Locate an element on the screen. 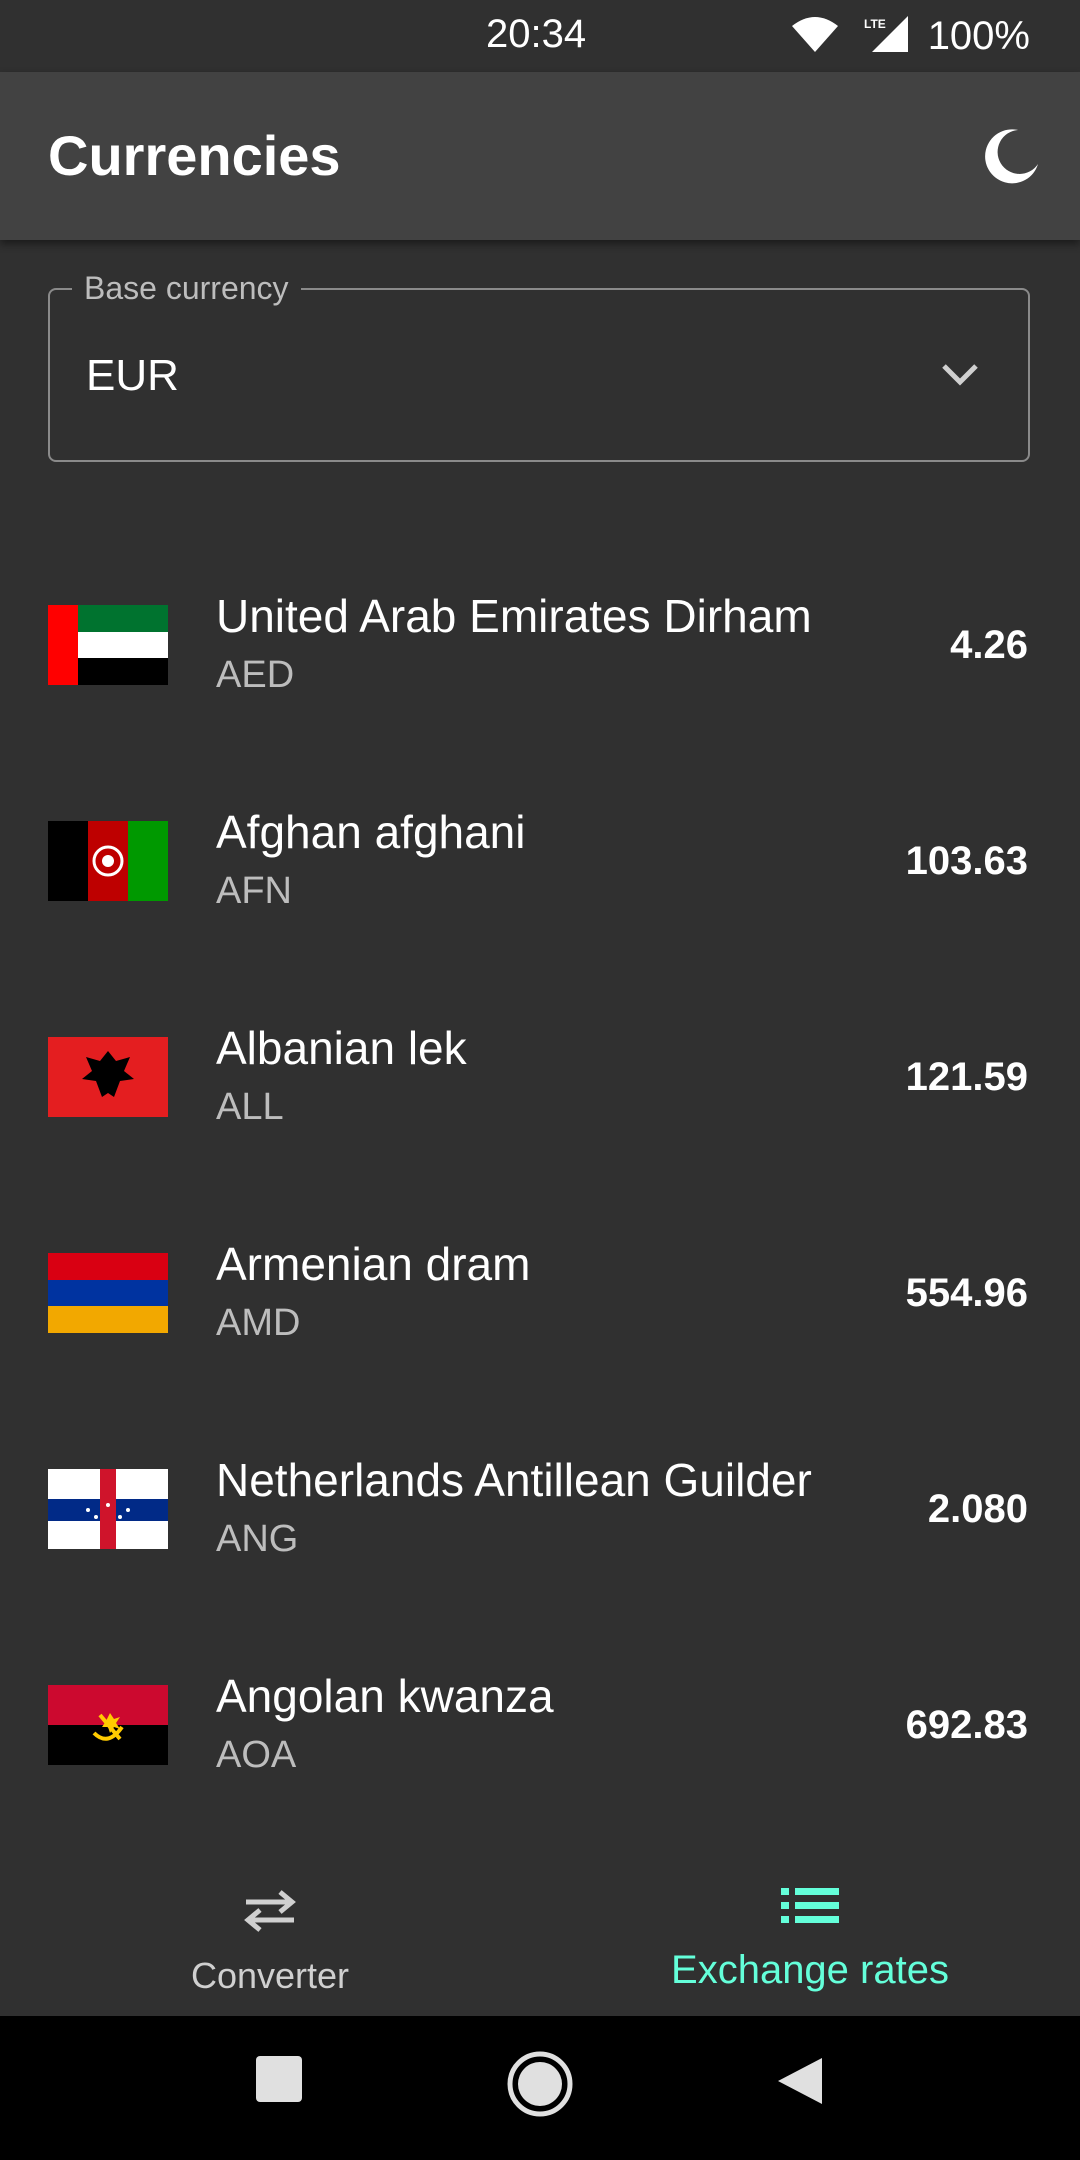  flag-an-icon is located at coordinates (108, 1509).